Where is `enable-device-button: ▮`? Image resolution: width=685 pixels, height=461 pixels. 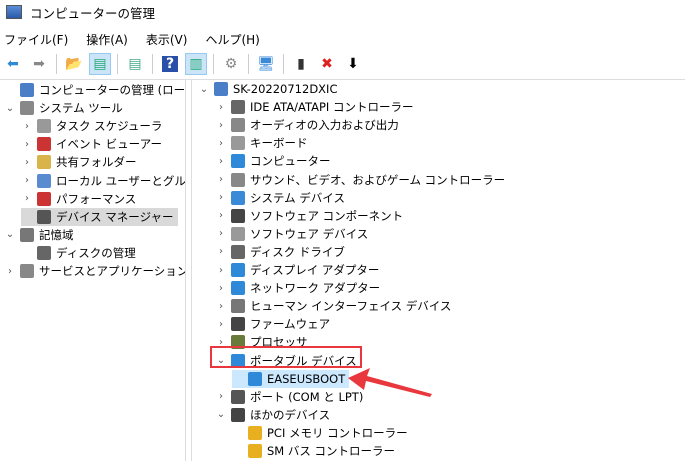 enable-device-button: ▮ is located at coordinates (301, 64).